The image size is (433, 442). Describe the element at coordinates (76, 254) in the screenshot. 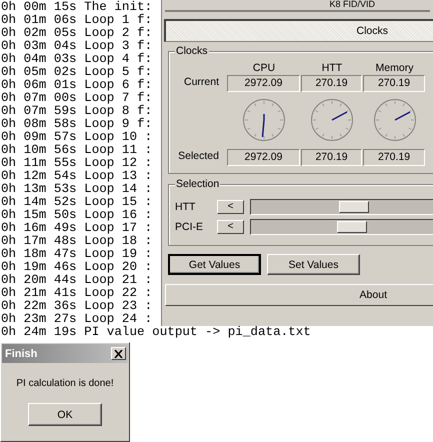

I see `console-line: 0h 18m 47s Loop 19 :` at that location.